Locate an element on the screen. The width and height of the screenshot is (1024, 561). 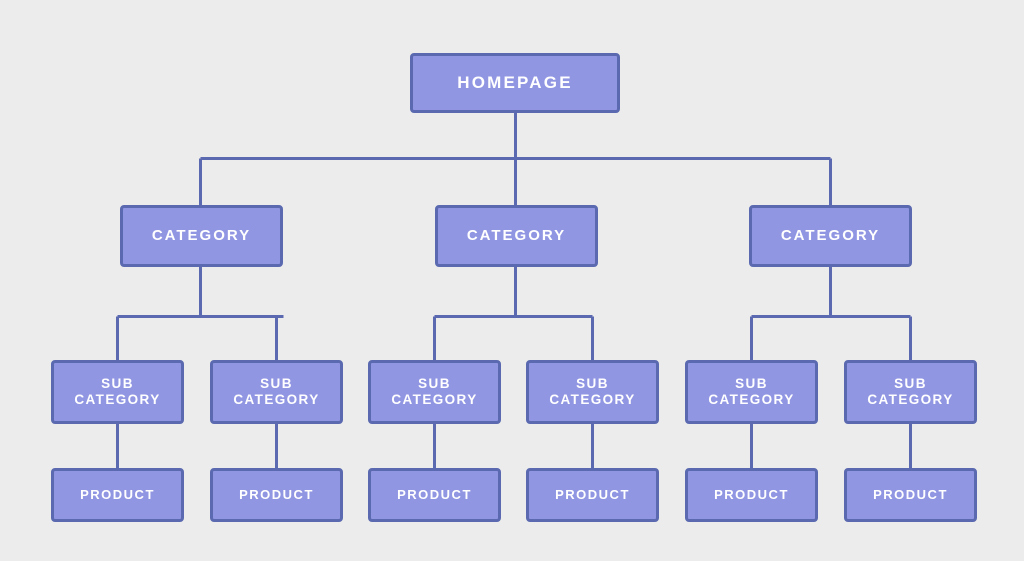
node-subcategory-6: SUB CATEGORY is located at coordinates (910, 392).